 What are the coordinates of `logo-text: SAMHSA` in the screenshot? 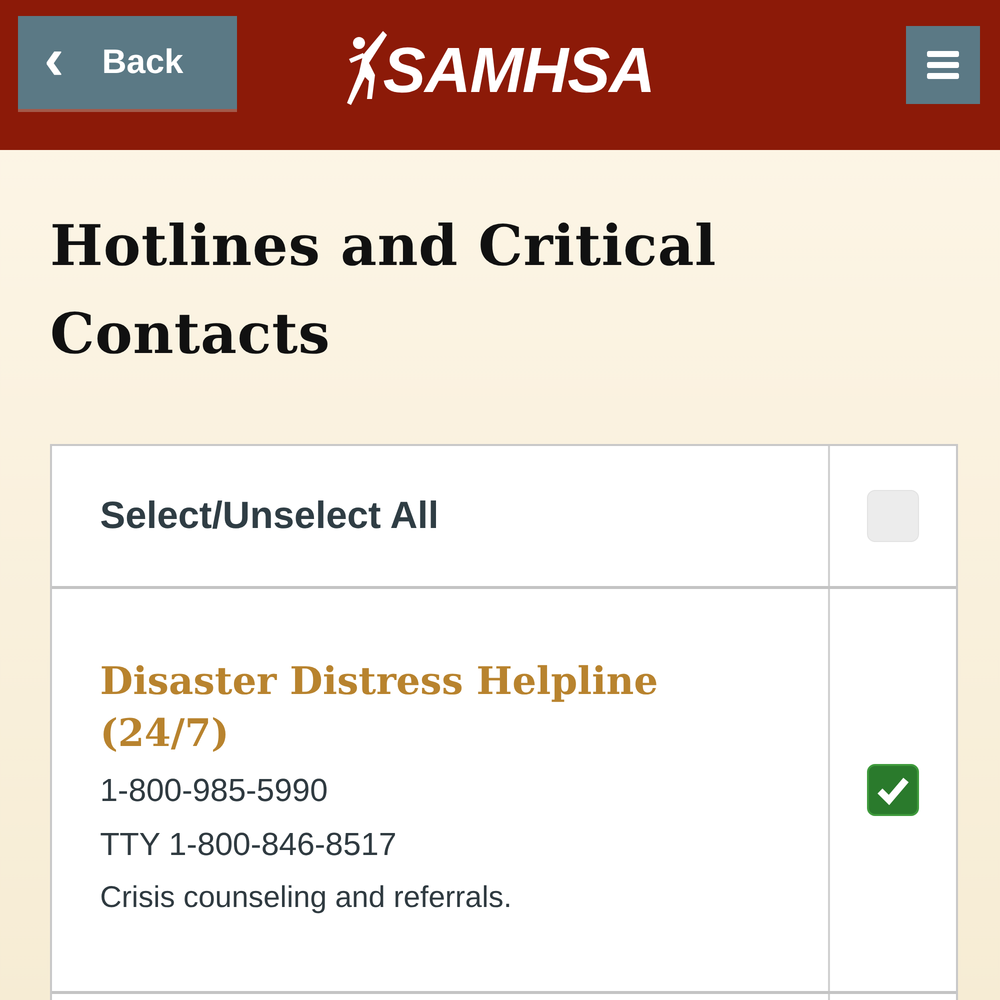 It's located at (518, 70).